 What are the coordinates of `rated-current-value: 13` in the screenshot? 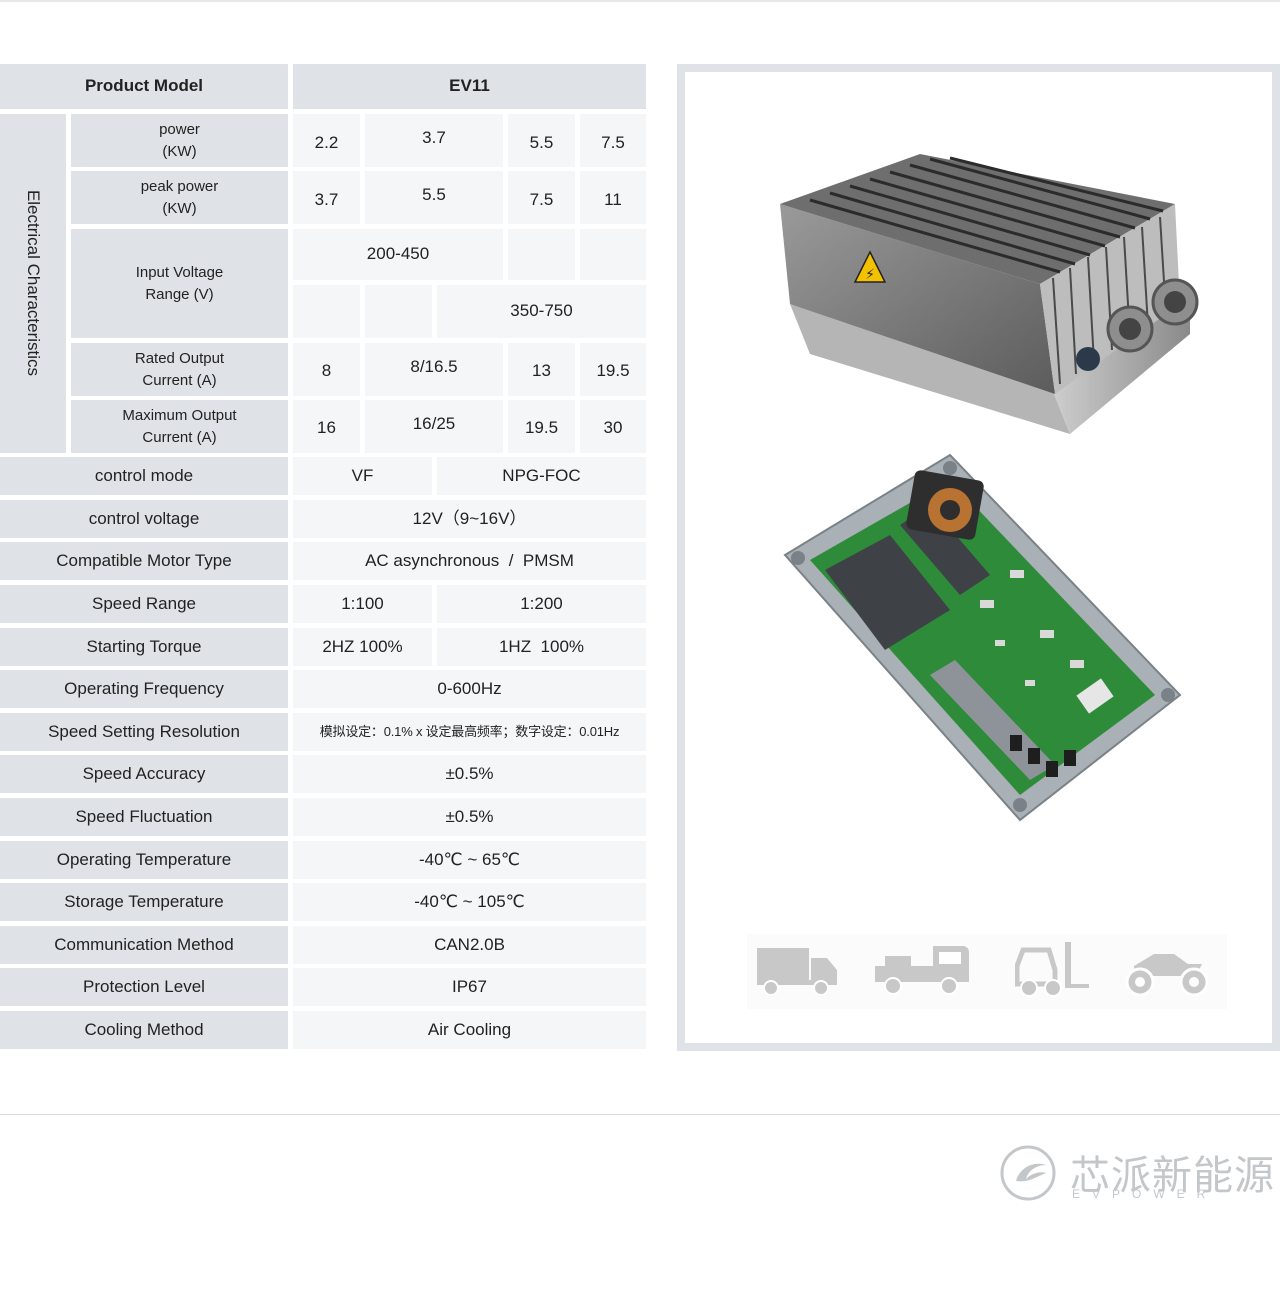 It's located at (541, 369).